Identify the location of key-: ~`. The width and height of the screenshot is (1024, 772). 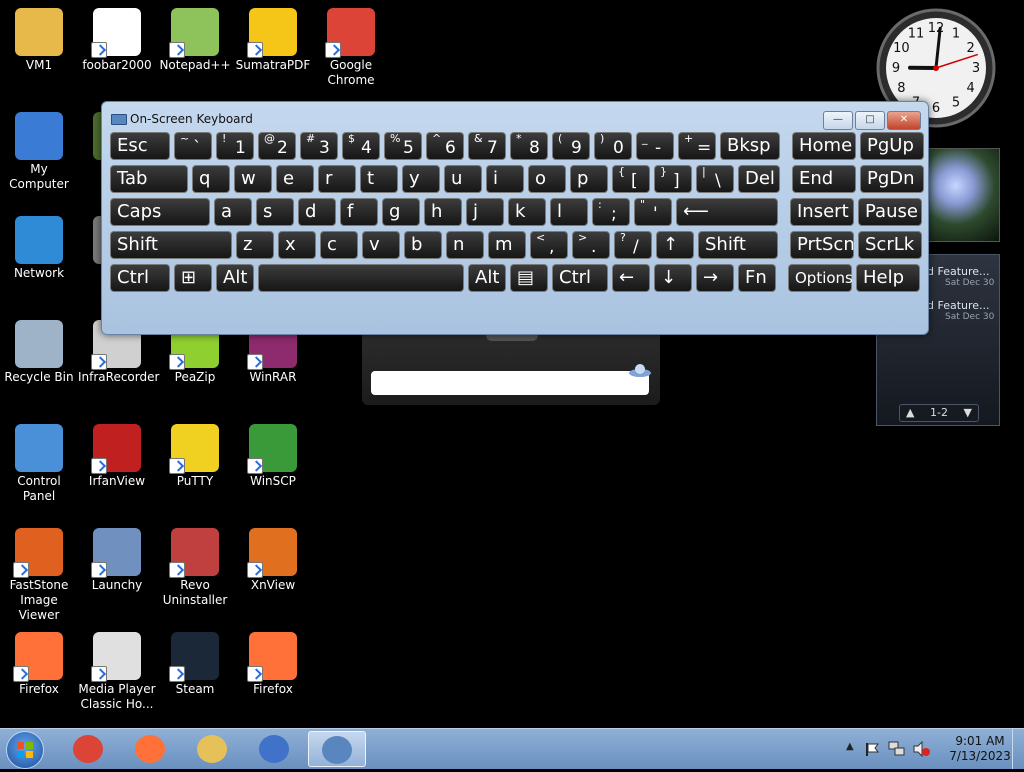
(193, 146).